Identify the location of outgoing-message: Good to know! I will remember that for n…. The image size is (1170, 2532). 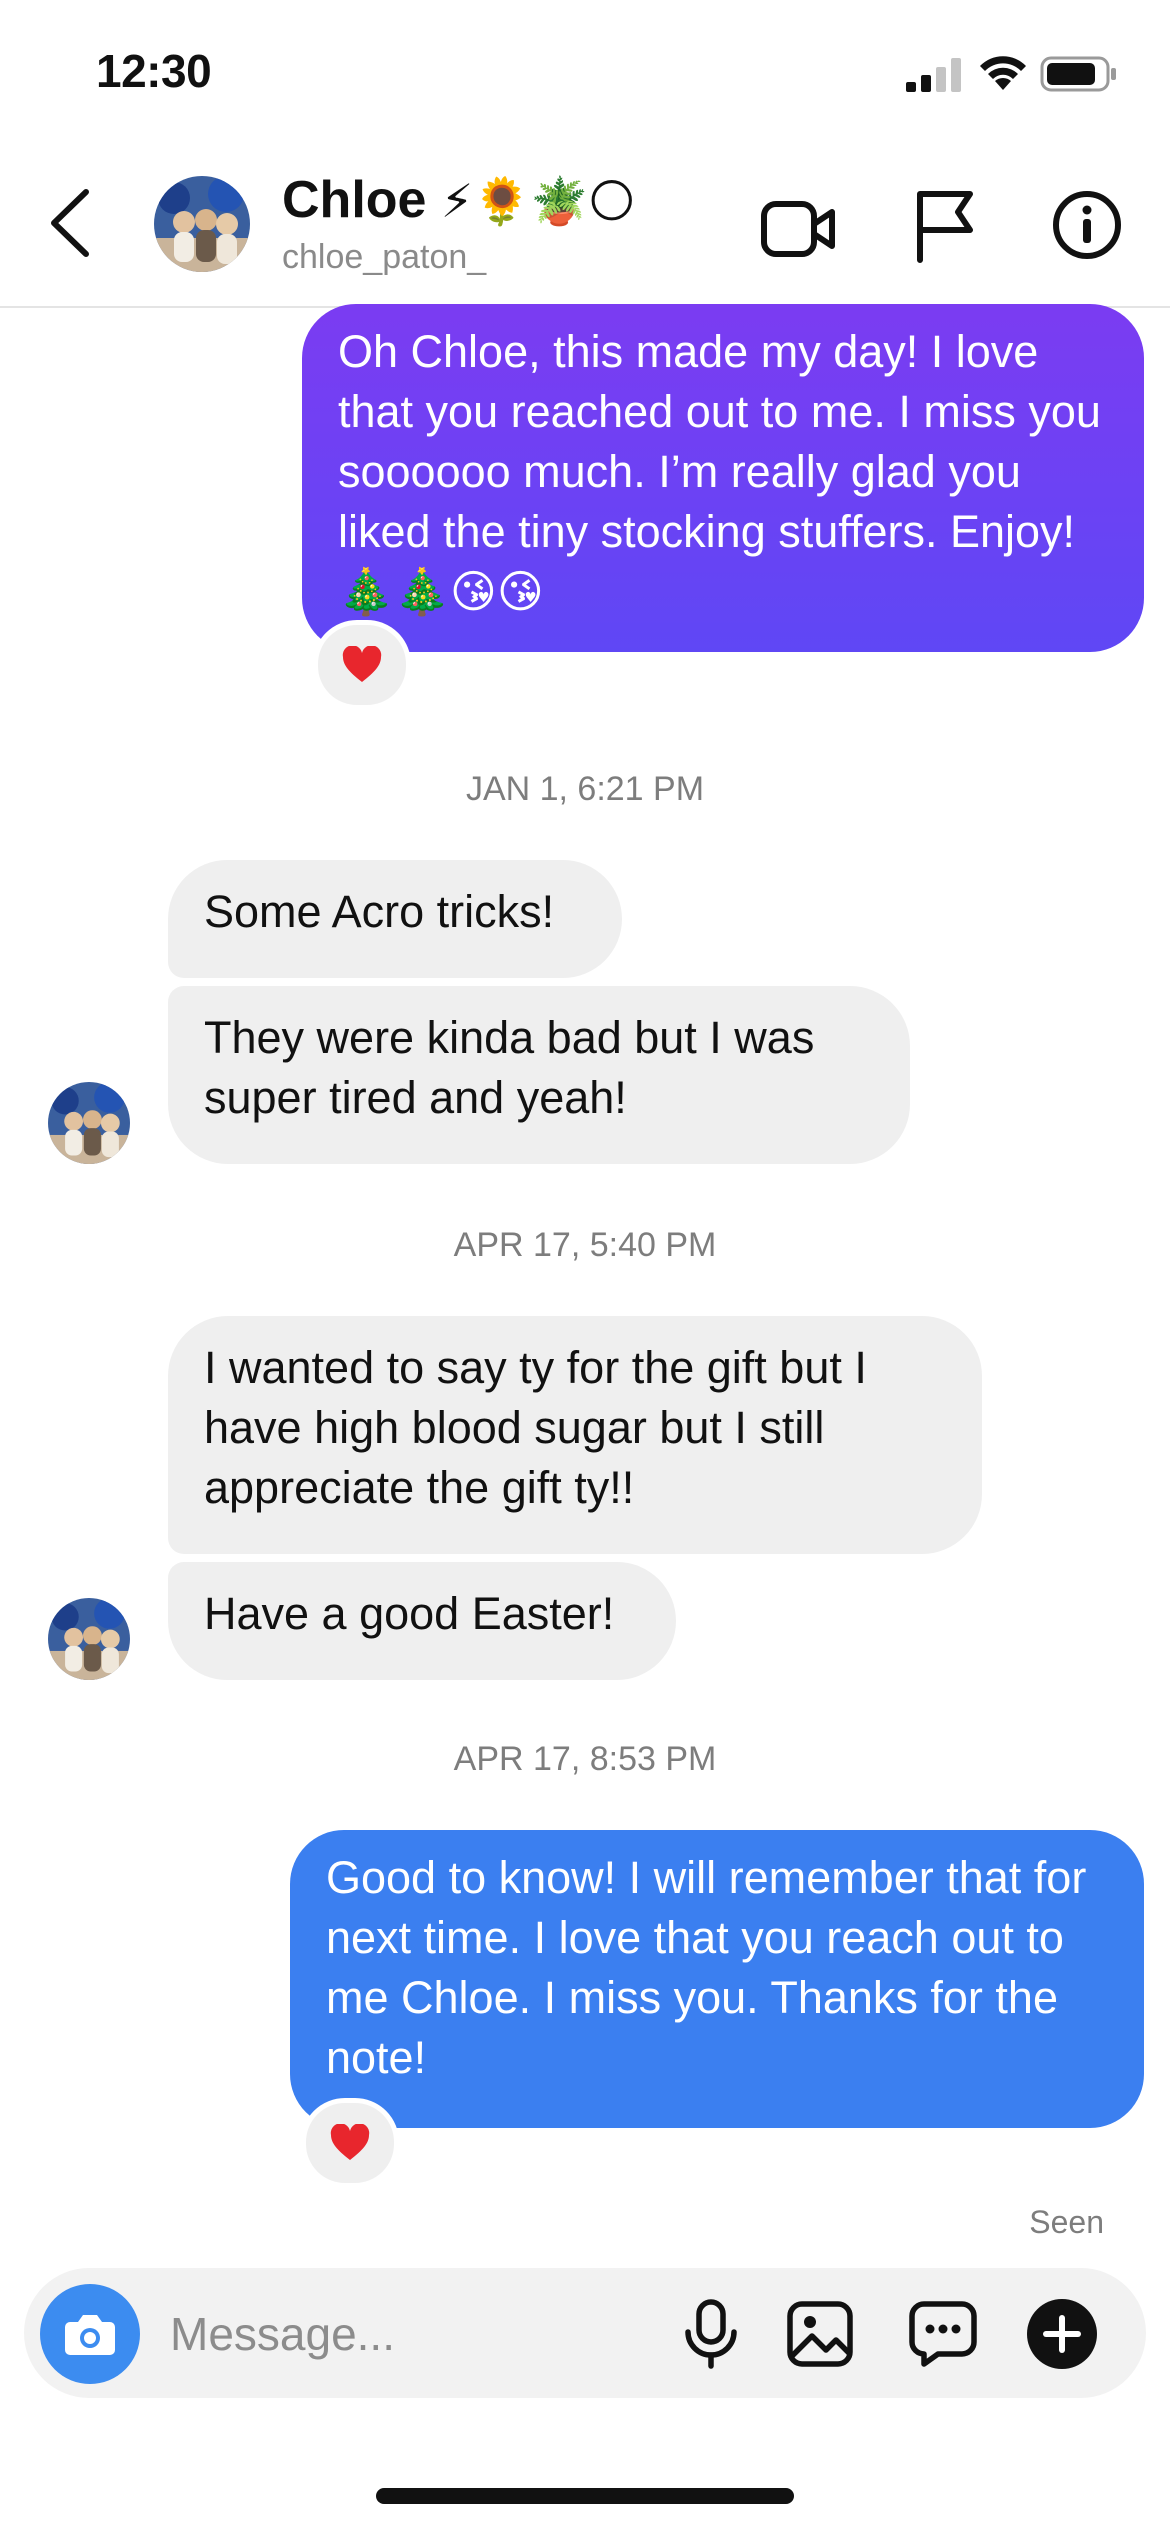
(717, 1979).